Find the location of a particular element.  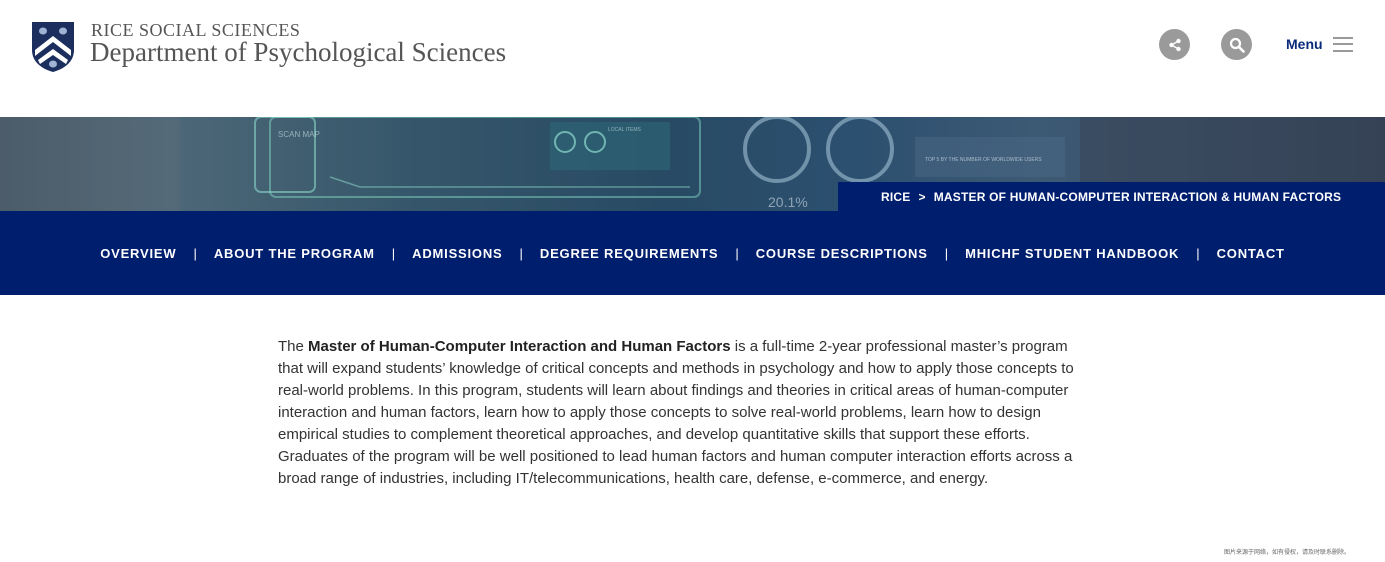

share-button is located at coordinates (1174, 44).